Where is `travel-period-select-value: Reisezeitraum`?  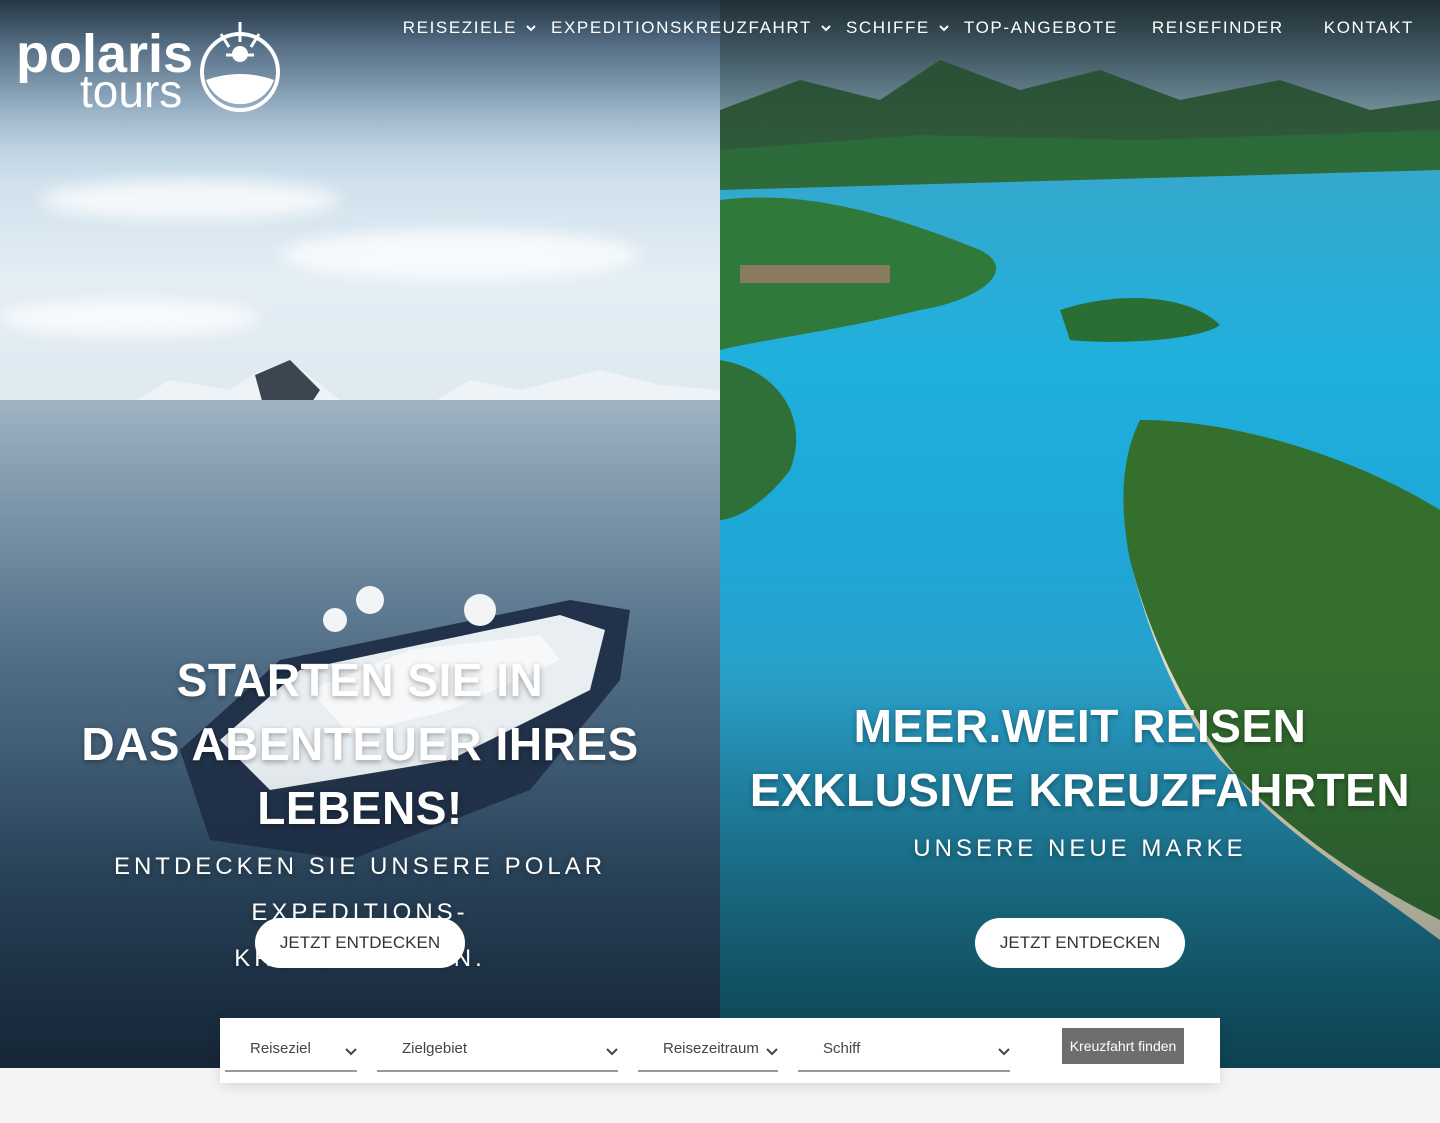 travel-period-select-value: Reisezeitraum is located at coordinates (711, 1048).